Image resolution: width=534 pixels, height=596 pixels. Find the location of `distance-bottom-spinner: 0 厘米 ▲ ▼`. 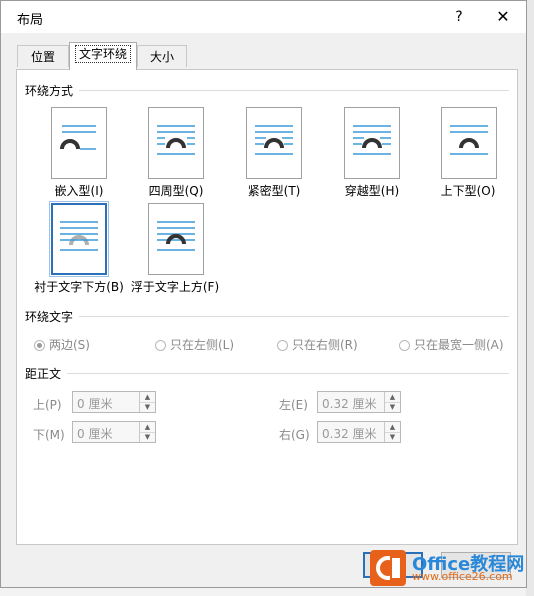

distance-bottom-spinner: 0 厘米 ▲ ▼ is located at coordinates (114, 432).